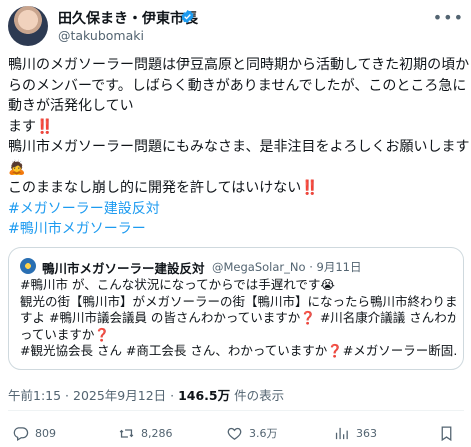 This screenshot has height=447, width=471. Describe the element at coordinates (93, 395) in the screenshot. I see `post-timestamp: 午前1:15 · 2025年9月12日 ·` at that location.